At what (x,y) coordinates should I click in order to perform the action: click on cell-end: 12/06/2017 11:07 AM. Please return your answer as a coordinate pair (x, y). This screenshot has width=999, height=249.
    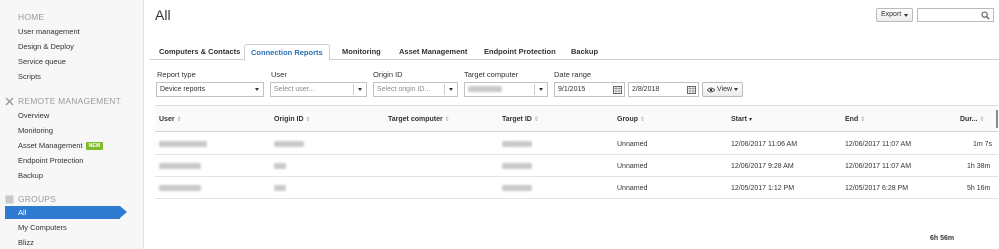
    Looking at the image, I should click on (878, 144).